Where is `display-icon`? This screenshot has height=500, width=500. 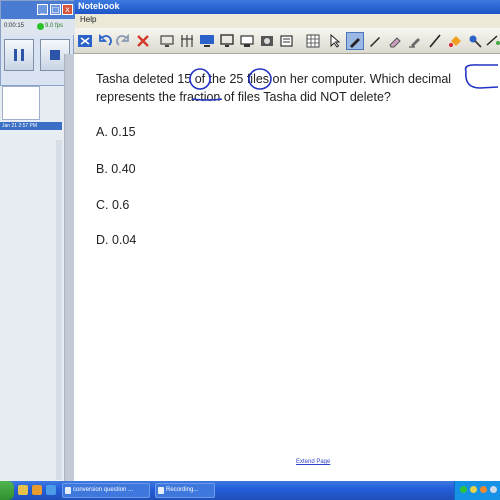 display-icon is located at coordinates (207, 41).